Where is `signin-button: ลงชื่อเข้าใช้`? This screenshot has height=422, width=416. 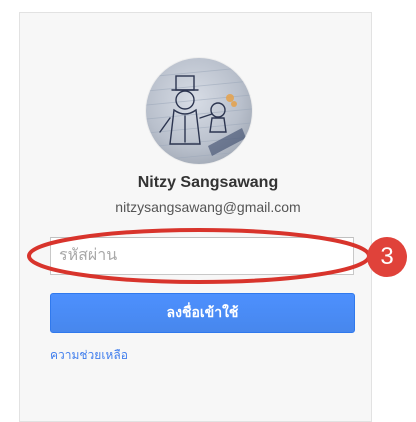
signin-button: ลงชื่อเข้าใช้ is located at coordinates (202, 313).